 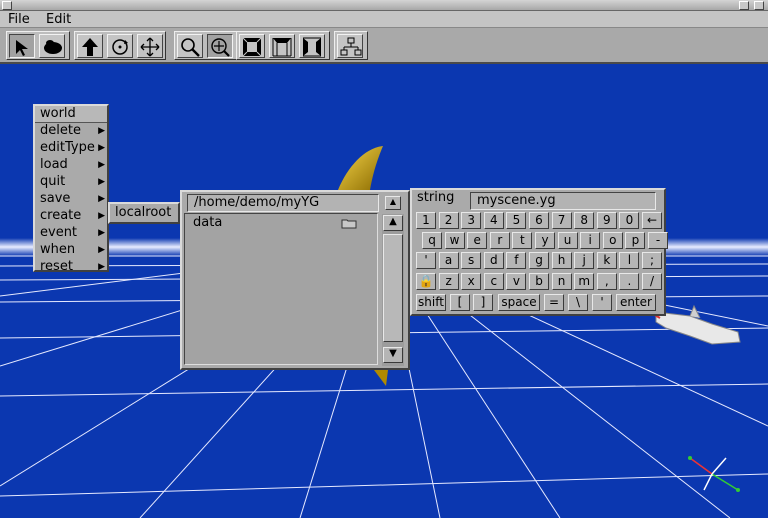 I want to click on key-1-9: p, so click(x=635, y=240).